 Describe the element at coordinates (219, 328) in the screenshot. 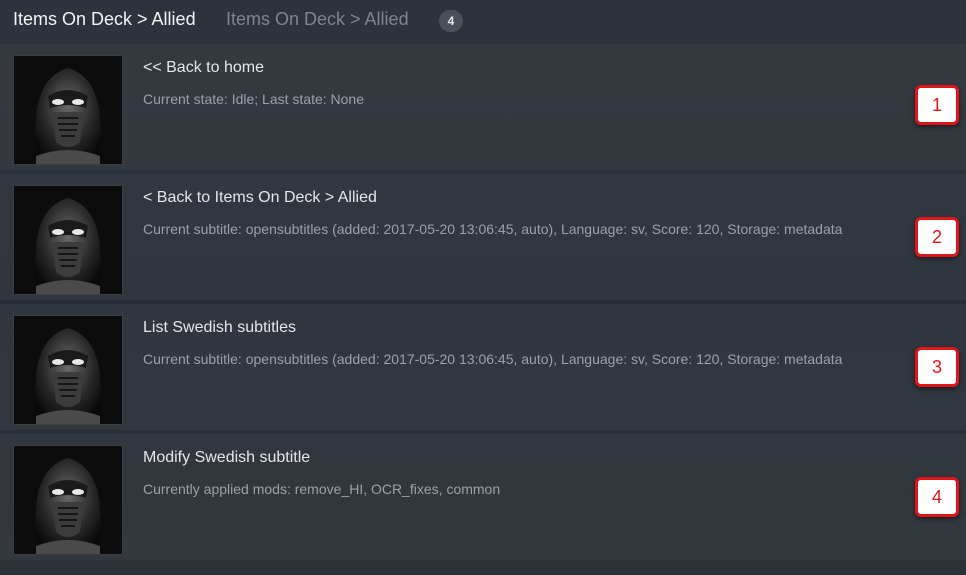

I see `item-title: List Swedish subtitles` at that location.